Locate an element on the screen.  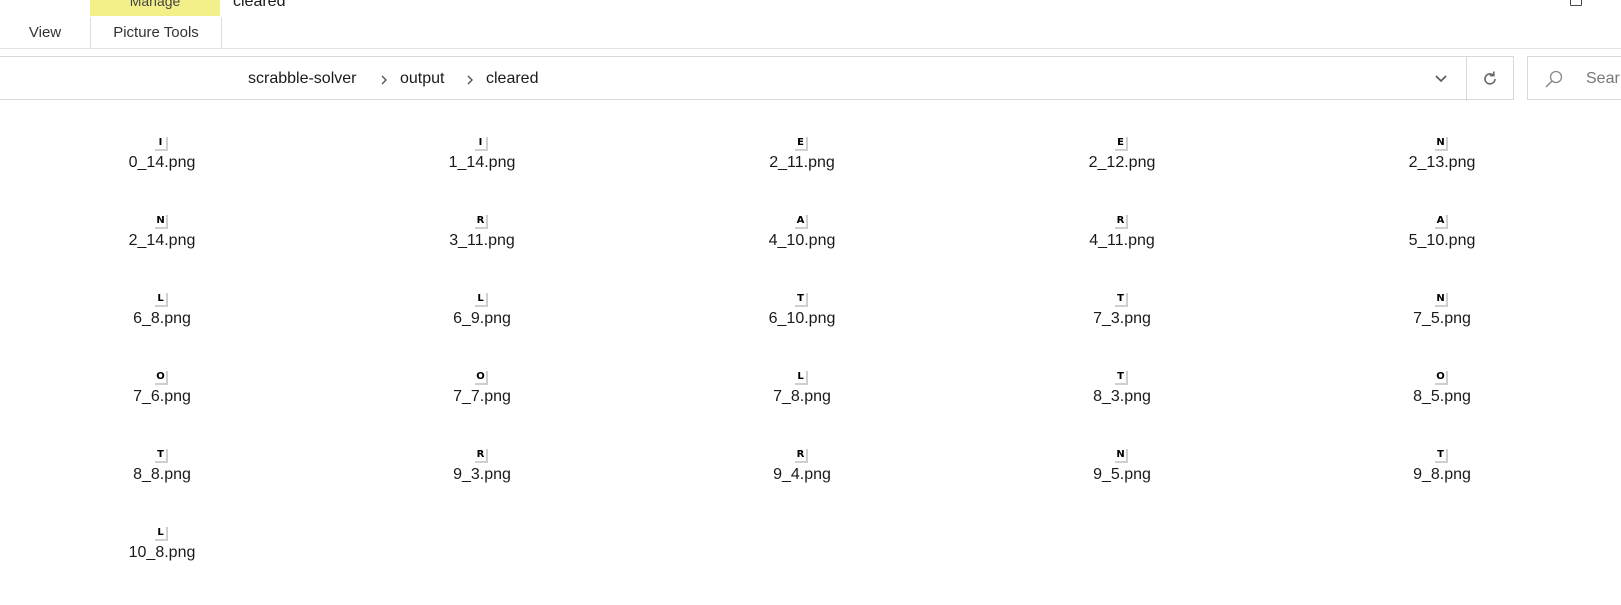
refresh-icon is located at coordinates (1490, 78).